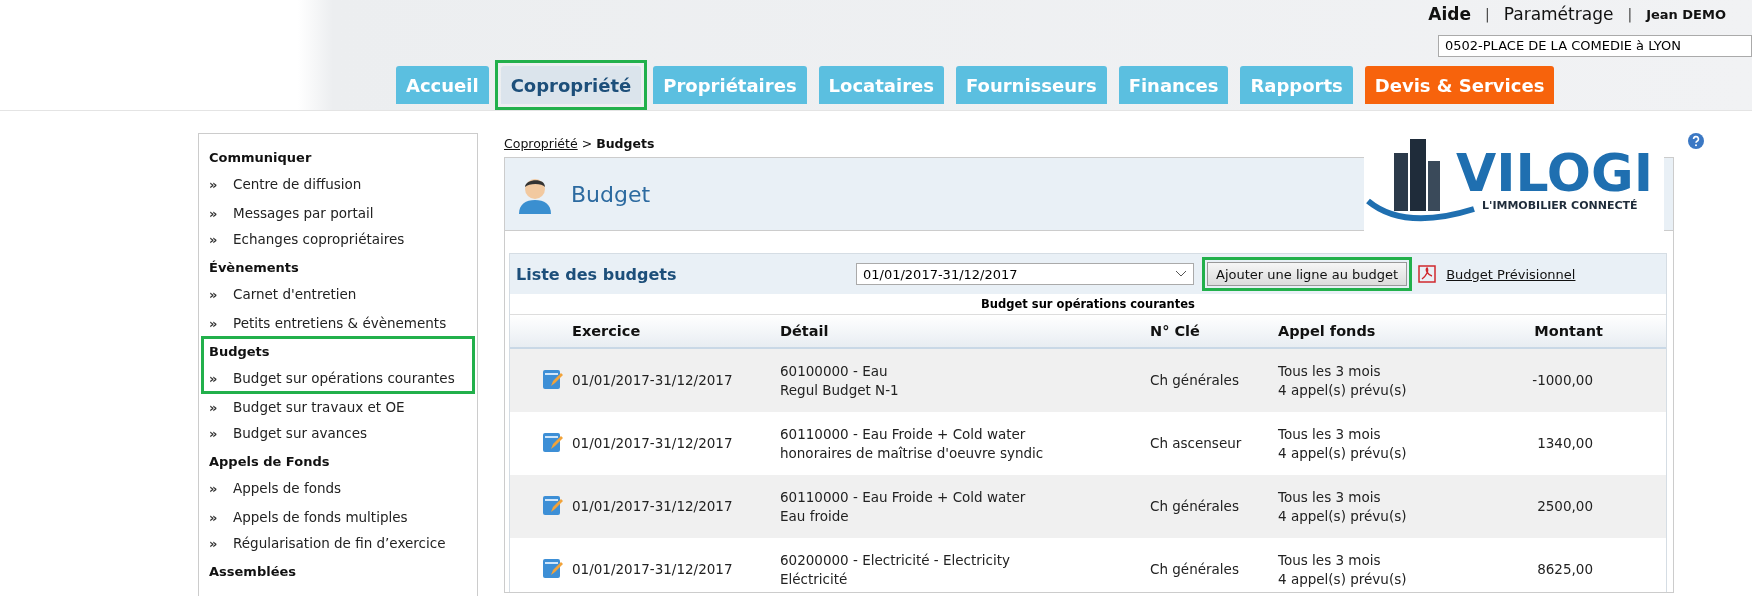 Image resolution: width=1752 pixels, height=596 pixels. I want to click on sidebar-item: » Petits entretiens & évènements, so click(336, 323).